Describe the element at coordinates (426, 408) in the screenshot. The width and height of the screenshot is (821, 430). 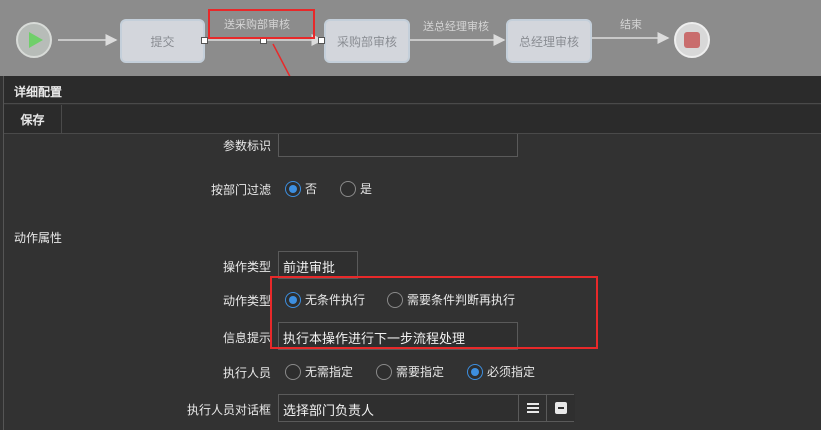
I see `executor-dialog-field: 选择部门负责人` at that location.